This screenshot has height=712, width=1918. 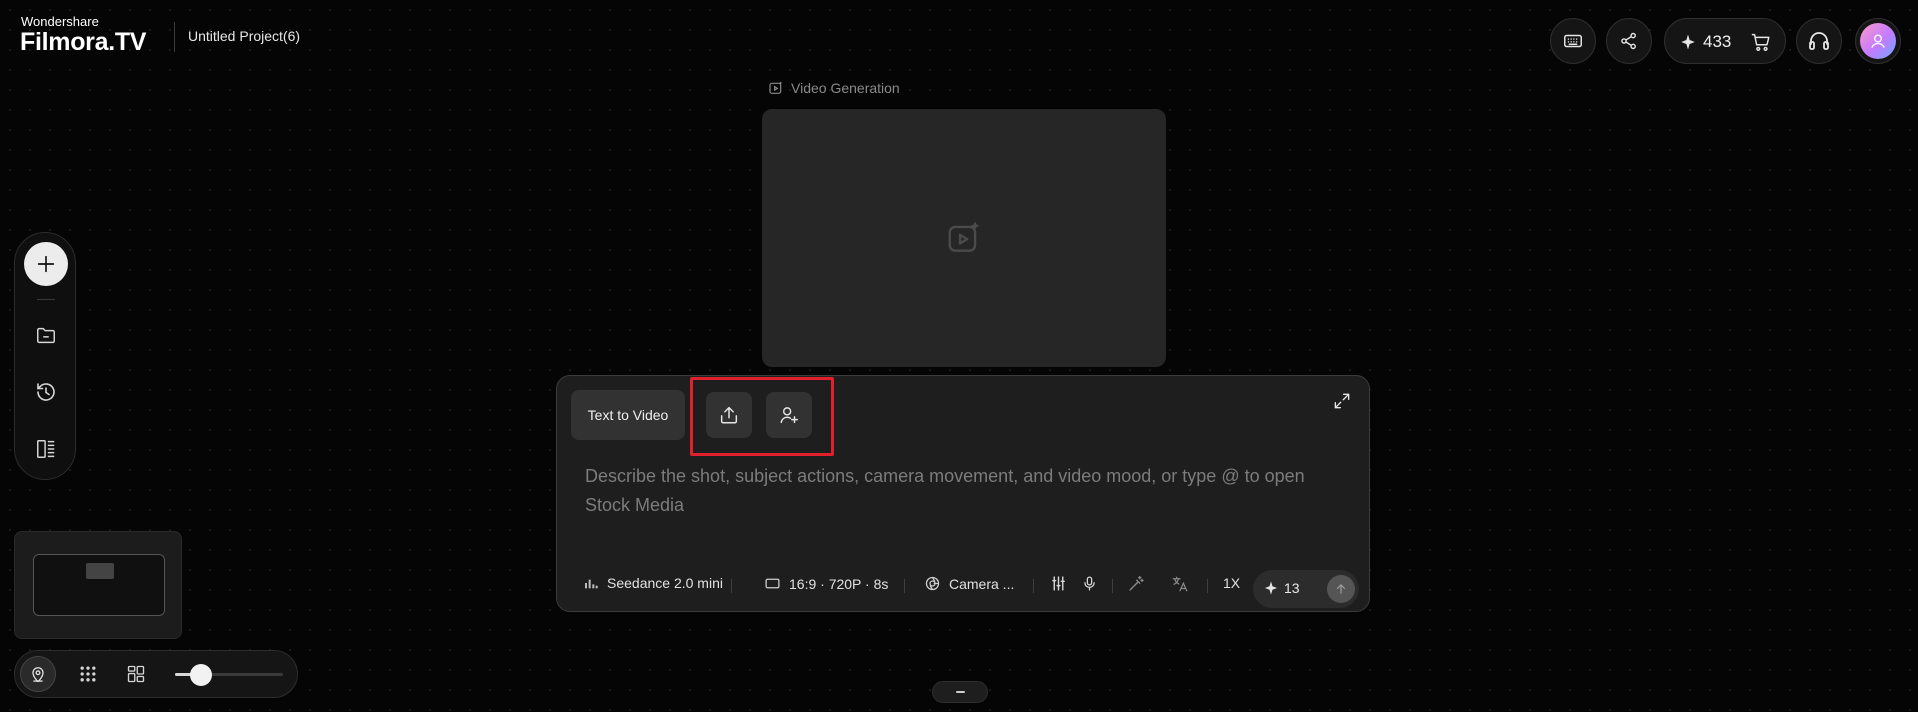 I want to click on layout-button, so click(x=46, y=449).